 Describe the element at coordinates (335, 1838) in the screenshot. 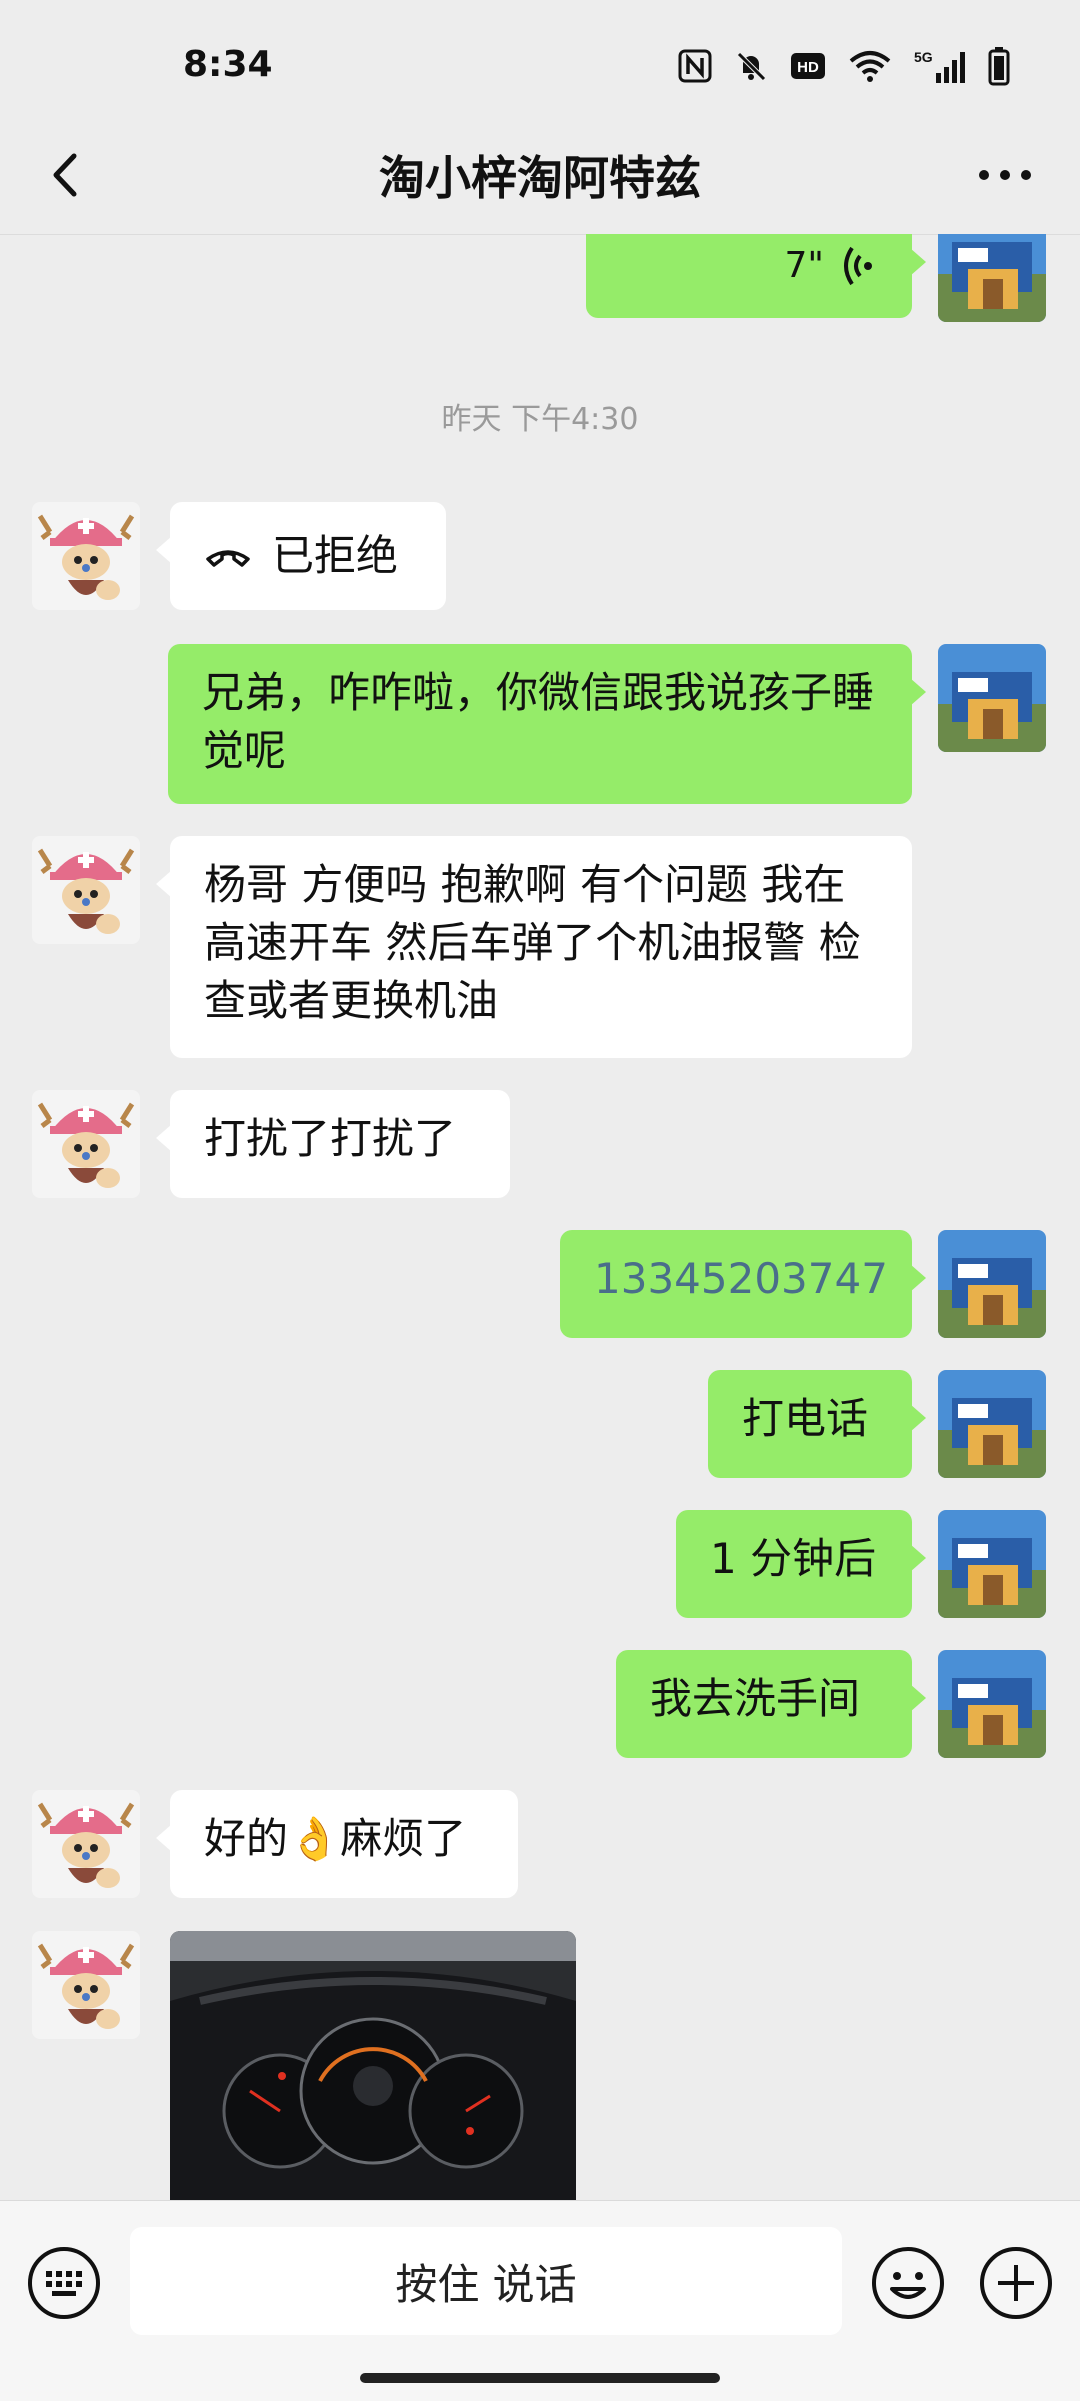

I see `message-text: 好的👌麻烦了` at that location.